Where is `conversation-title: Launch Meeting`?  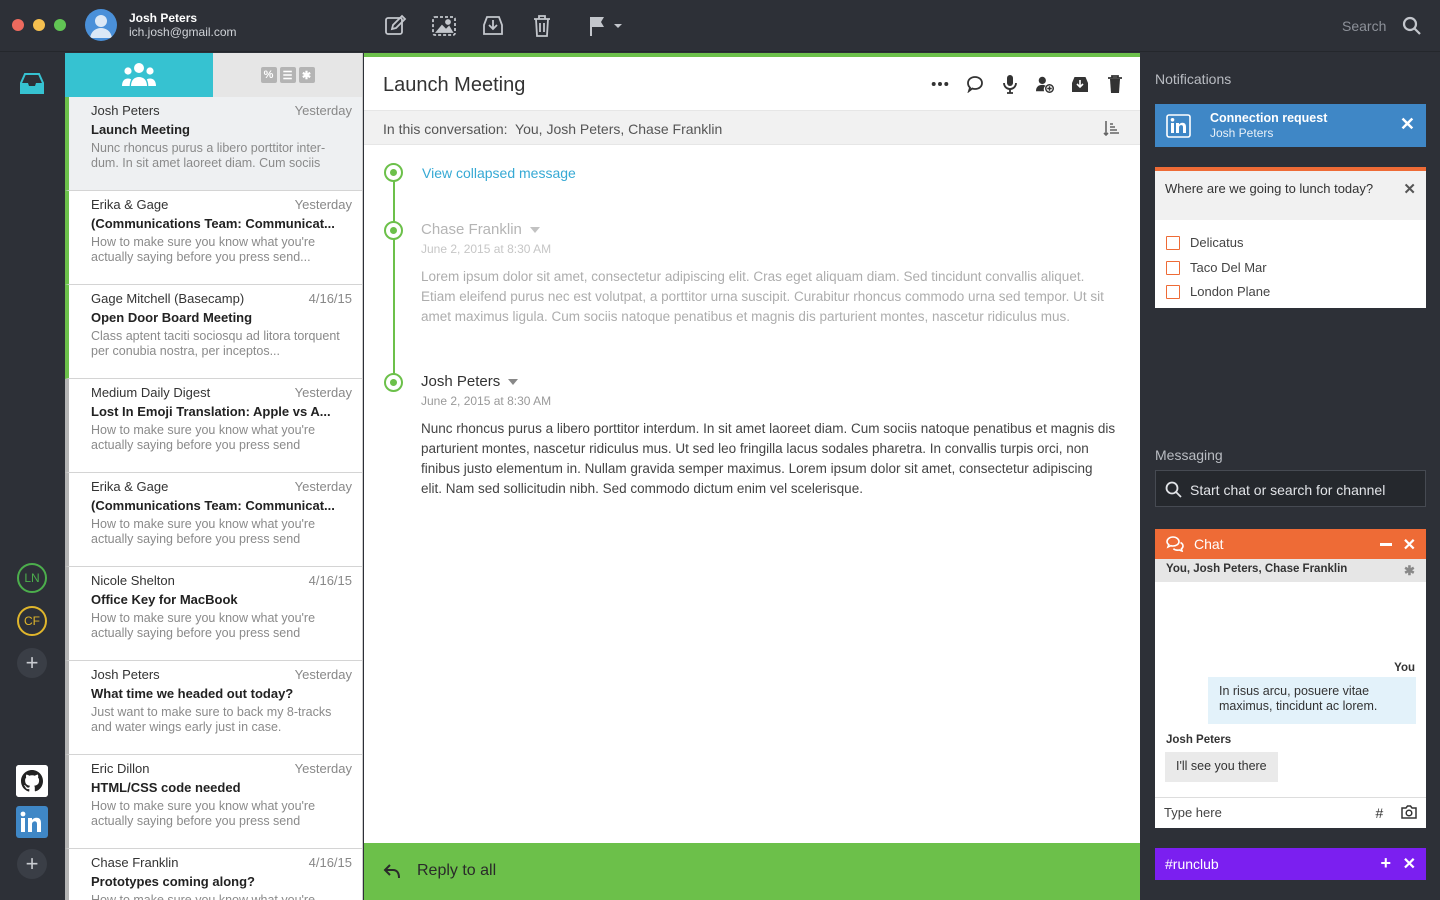 conversation-title: Launch Meeting is located at coordinates (454, 85).